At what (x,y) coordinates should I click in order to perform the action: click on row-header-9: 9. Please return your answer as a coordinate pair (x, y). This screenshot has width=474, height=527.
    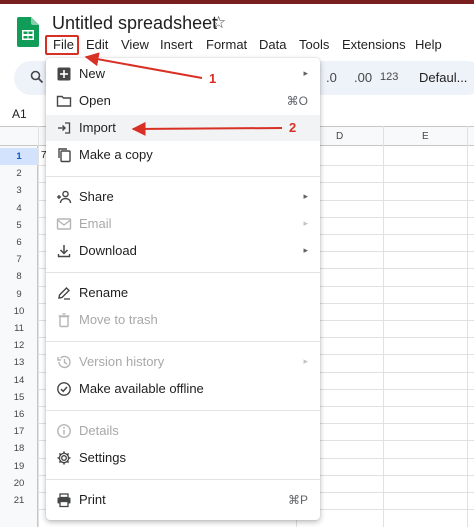
    Looking at the image, I should click on (19, 294).